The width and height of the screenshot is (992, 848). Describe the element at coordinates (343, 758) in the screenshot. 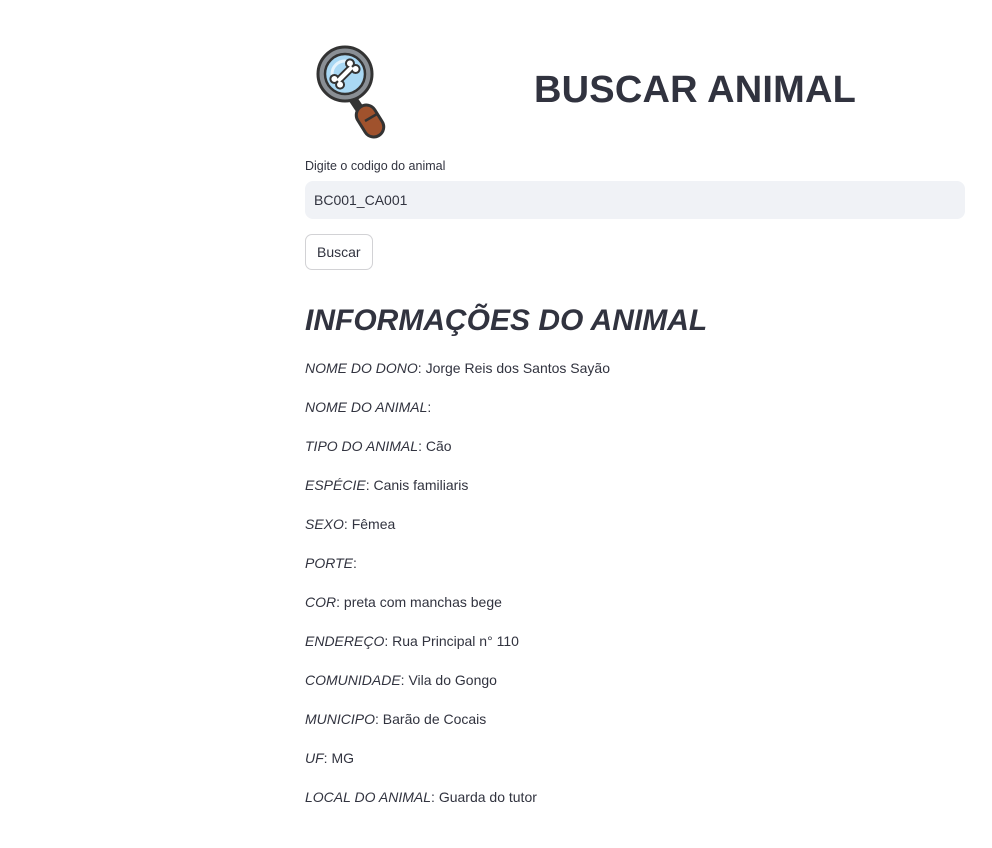

I see `info-value: MG` at that location.